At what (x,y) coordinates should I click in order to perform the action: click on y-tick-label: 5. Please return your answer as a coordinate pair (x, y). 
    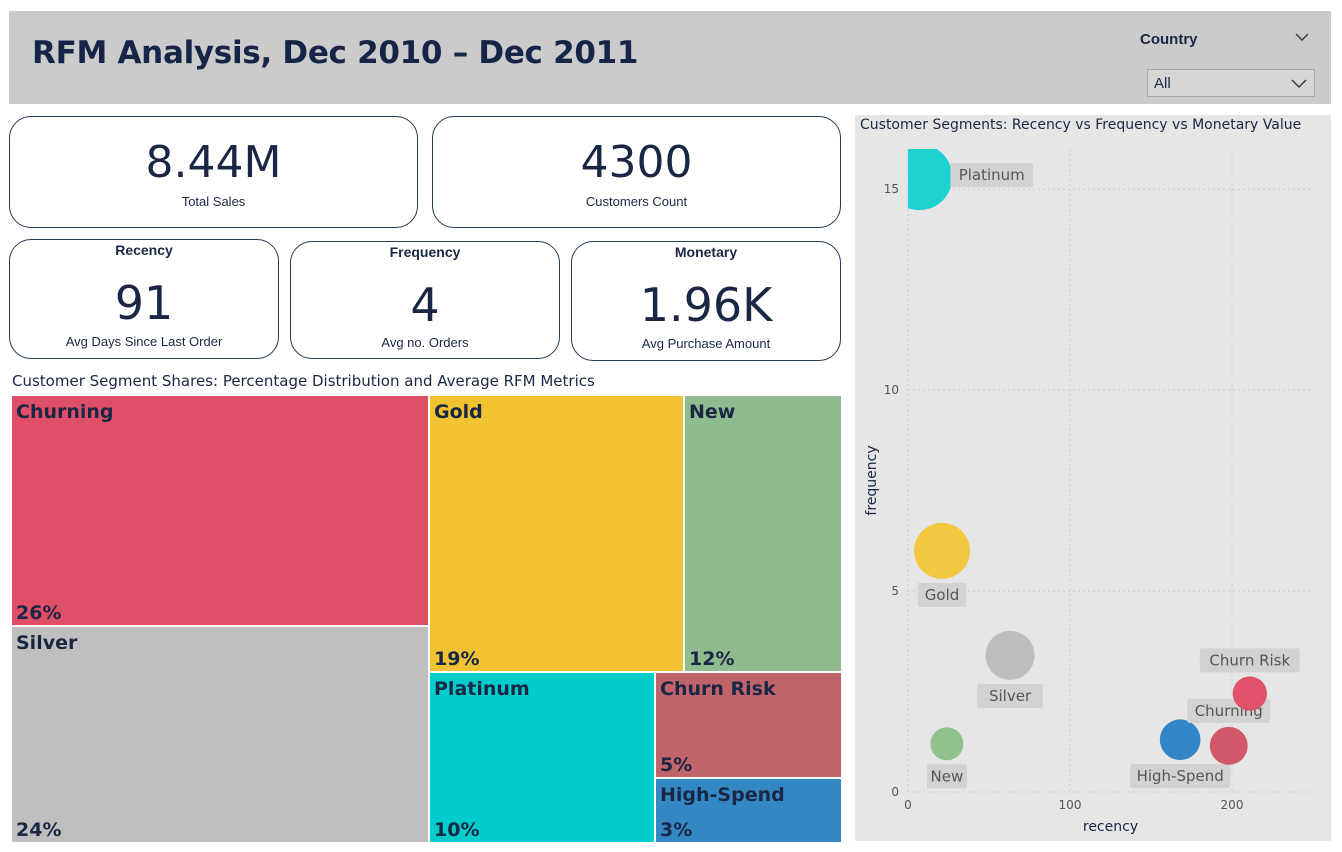
    Looking at the image, I should click on (895, 591).